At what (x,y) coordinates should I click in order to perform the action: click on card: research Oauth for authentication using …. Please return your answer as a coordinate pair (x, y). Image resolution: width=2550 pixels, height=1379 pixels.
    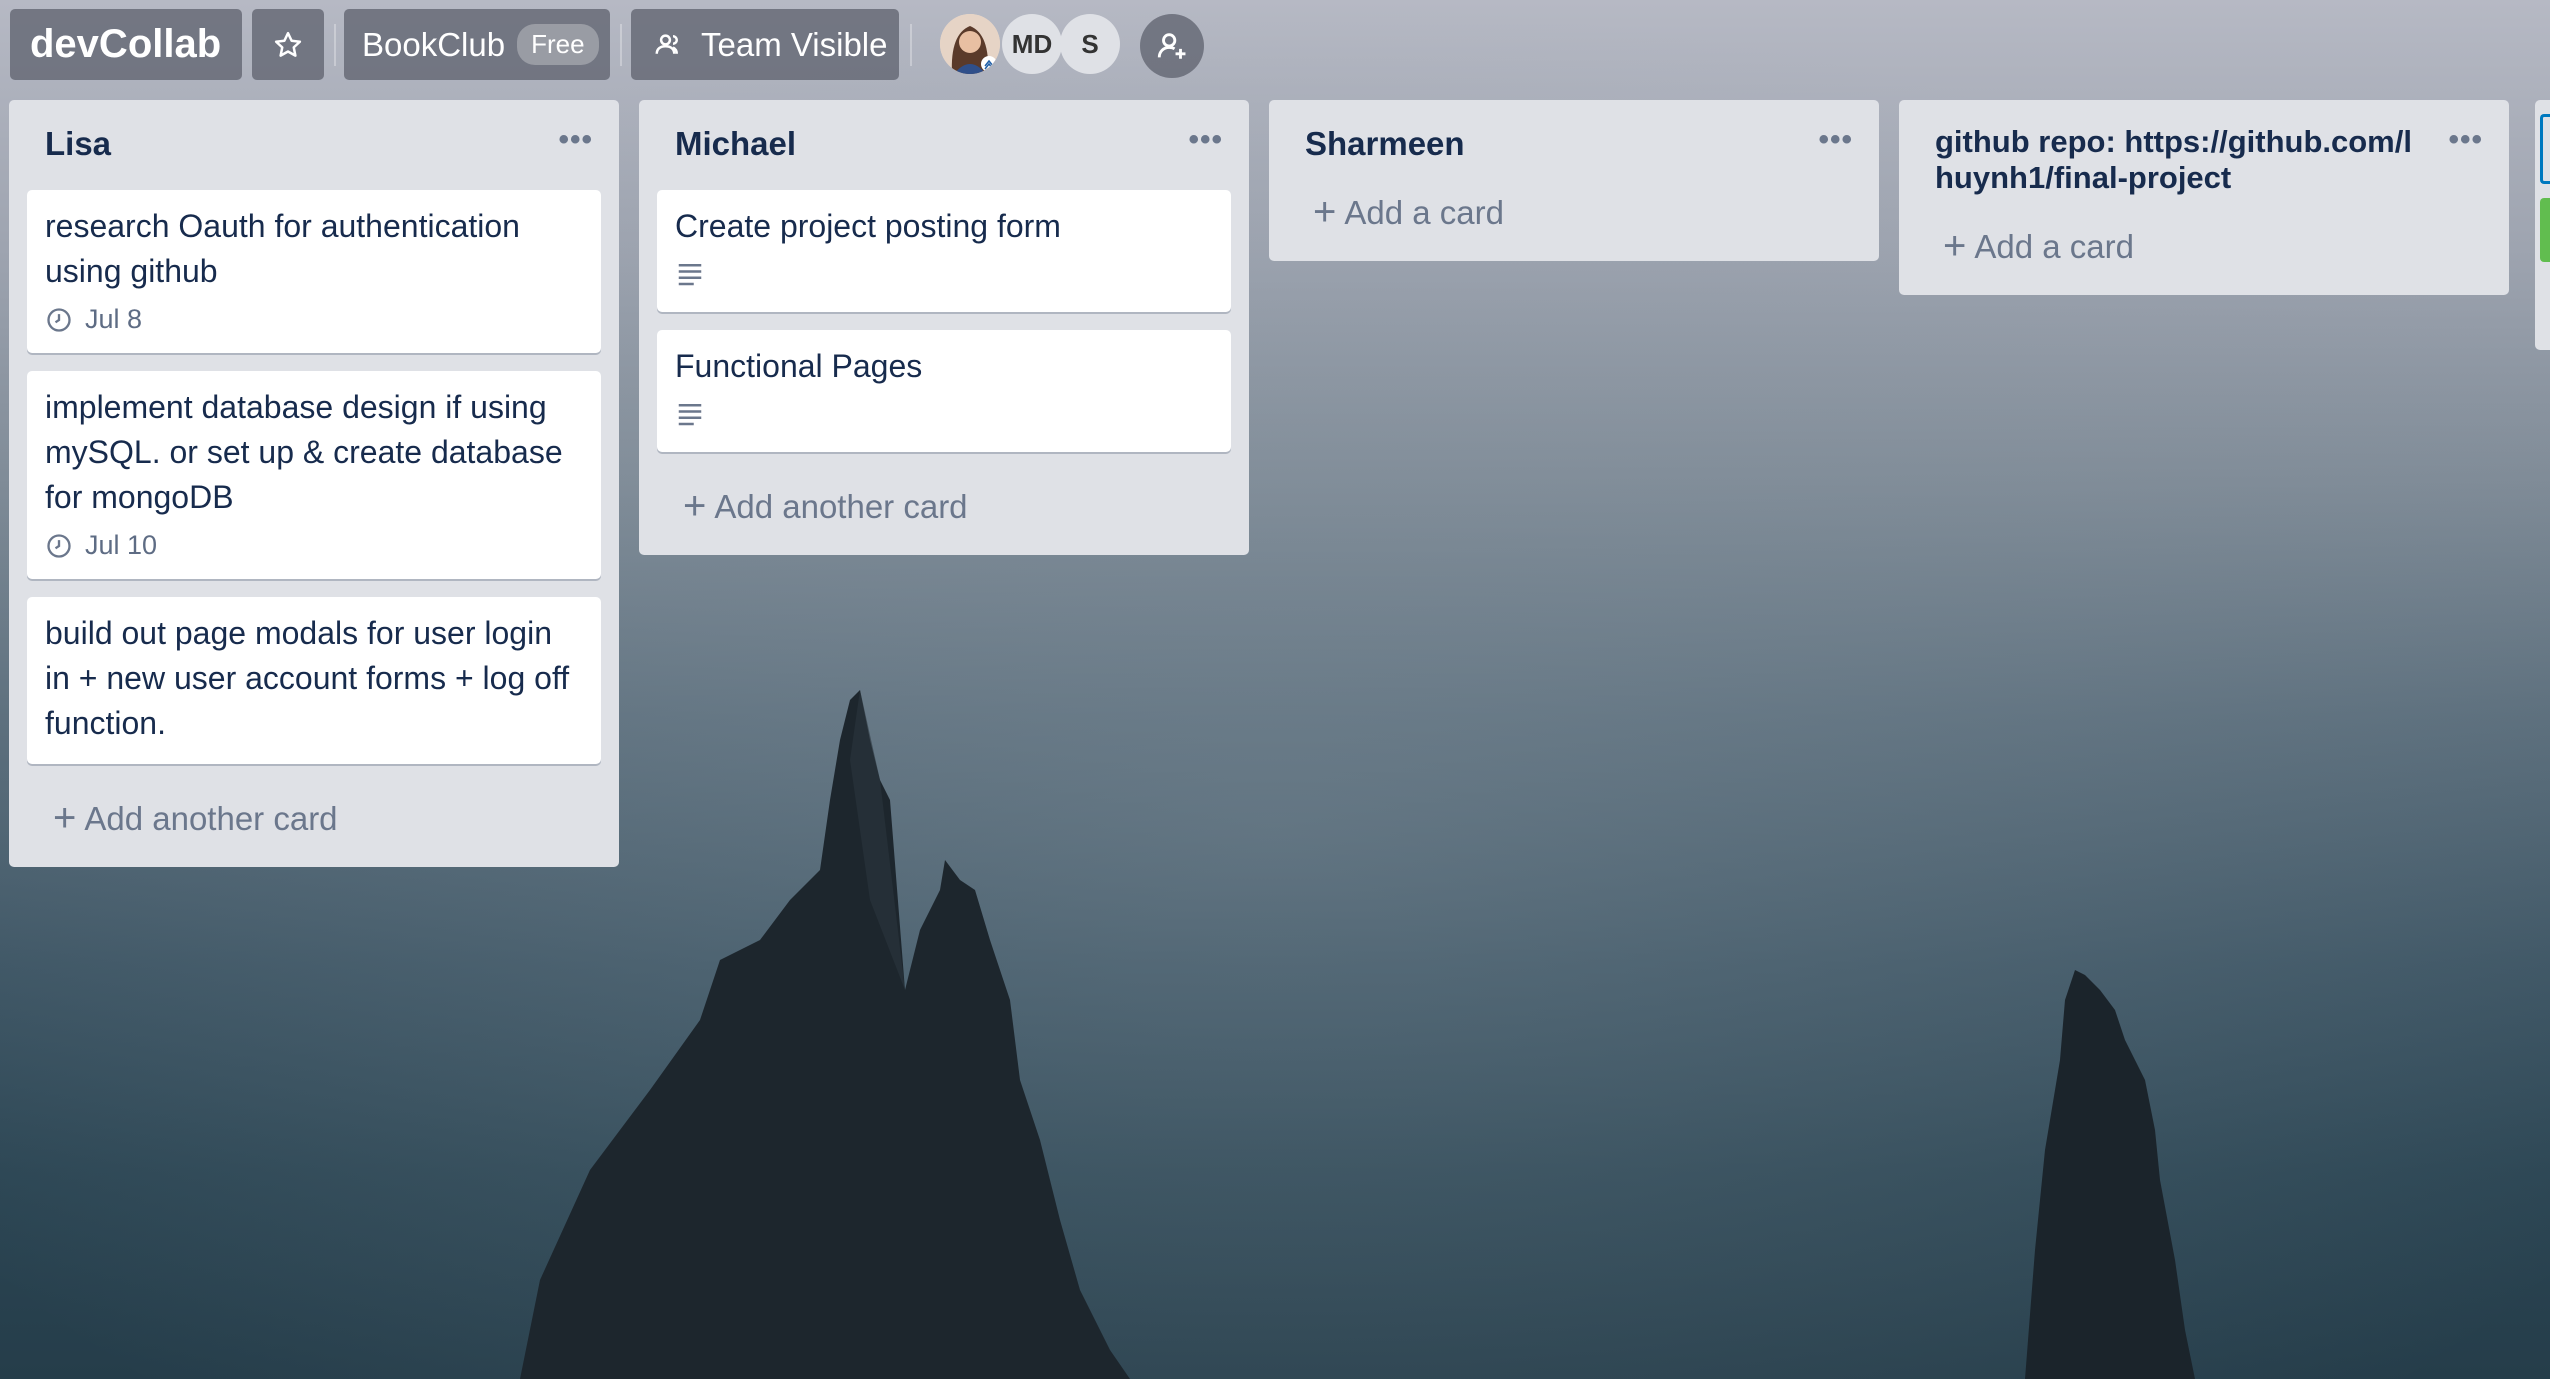
    Looking at the image, I should click on (314, 271).